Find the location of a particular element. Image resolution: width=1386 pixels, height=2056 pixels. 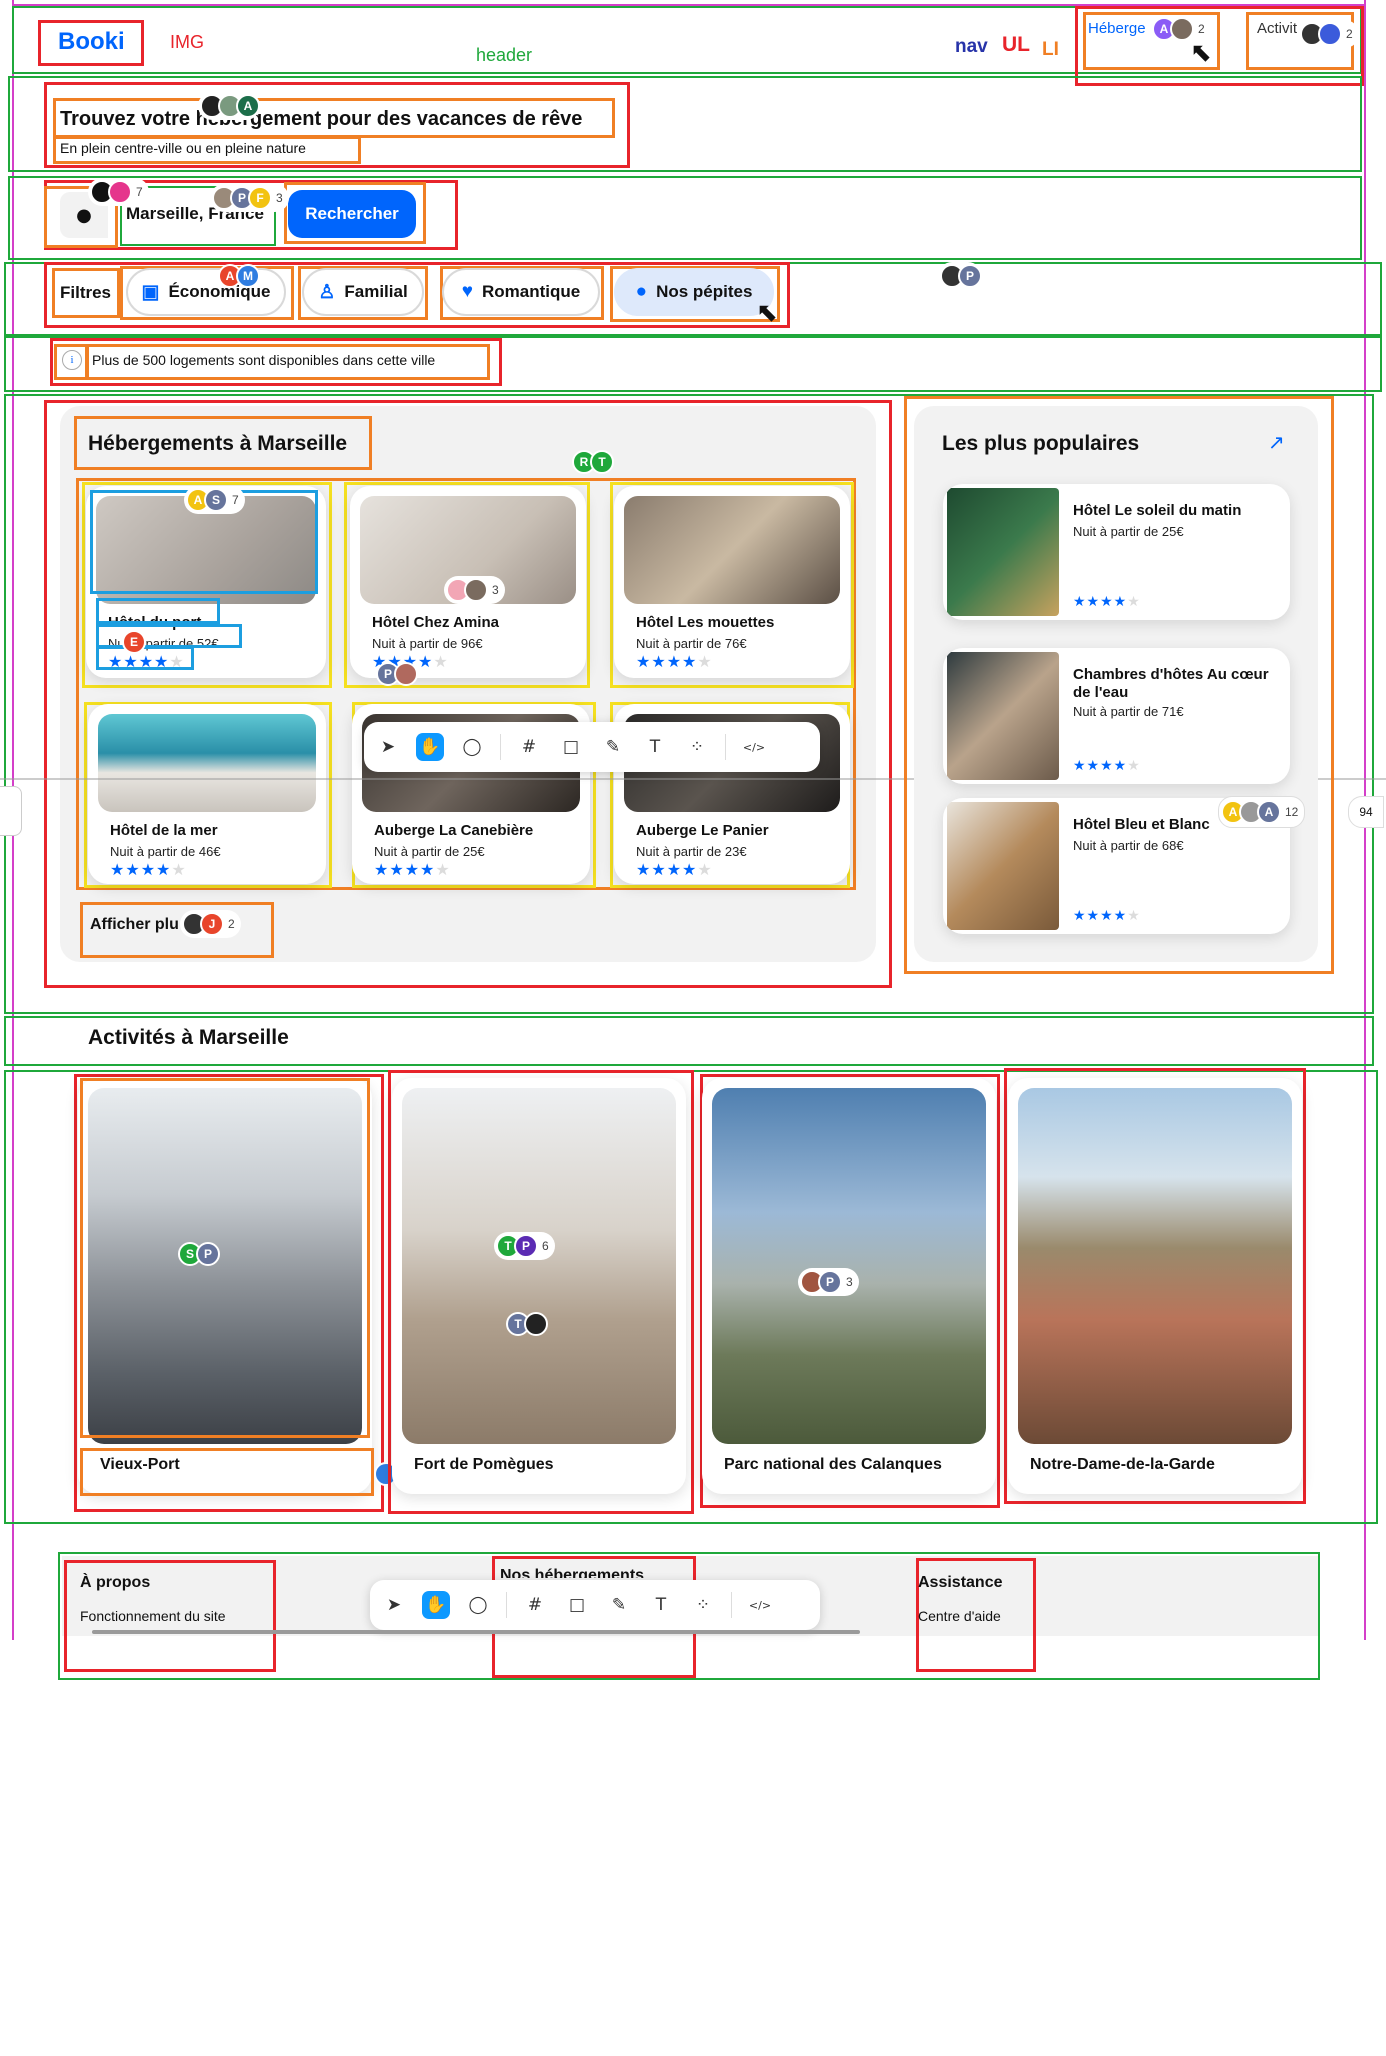

horizontal-scrollbar is located at coordinates (476, 1632).